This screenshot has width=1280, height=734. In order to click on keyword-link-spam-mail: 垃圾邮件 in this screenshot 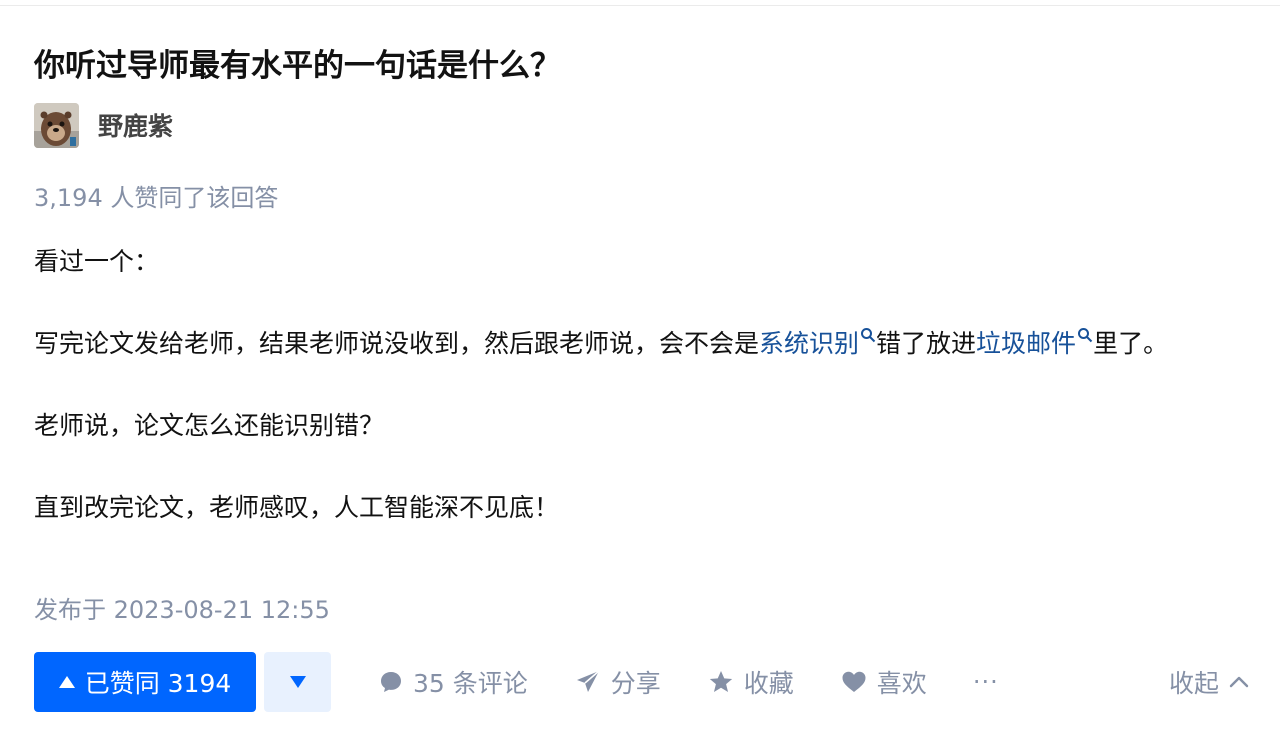, I will do `click(1034, 342)`.